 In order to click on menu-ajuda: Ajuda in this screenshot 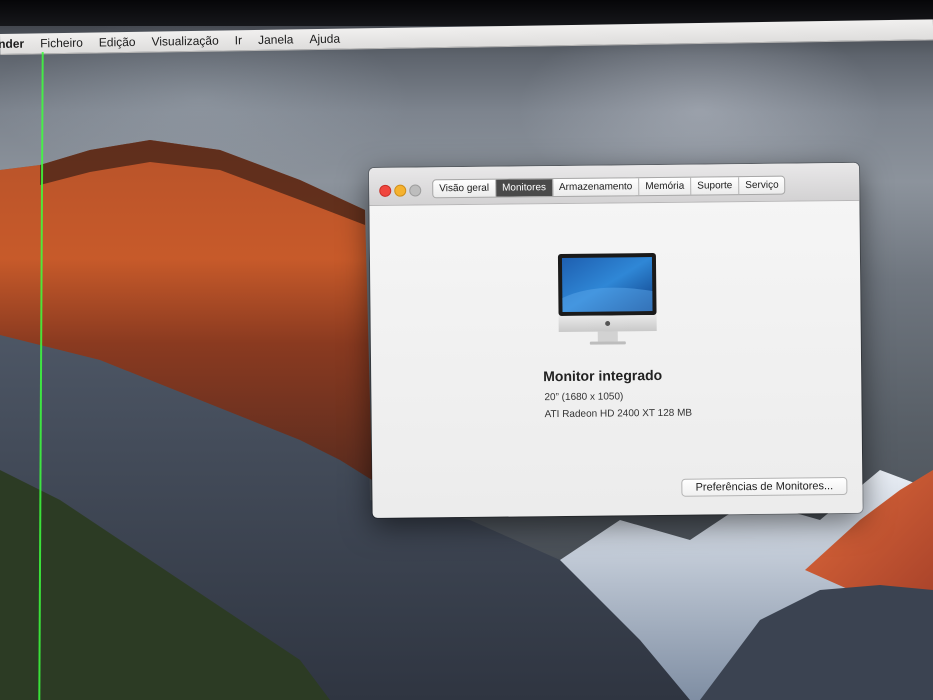, I will do `click(325, 39)`.